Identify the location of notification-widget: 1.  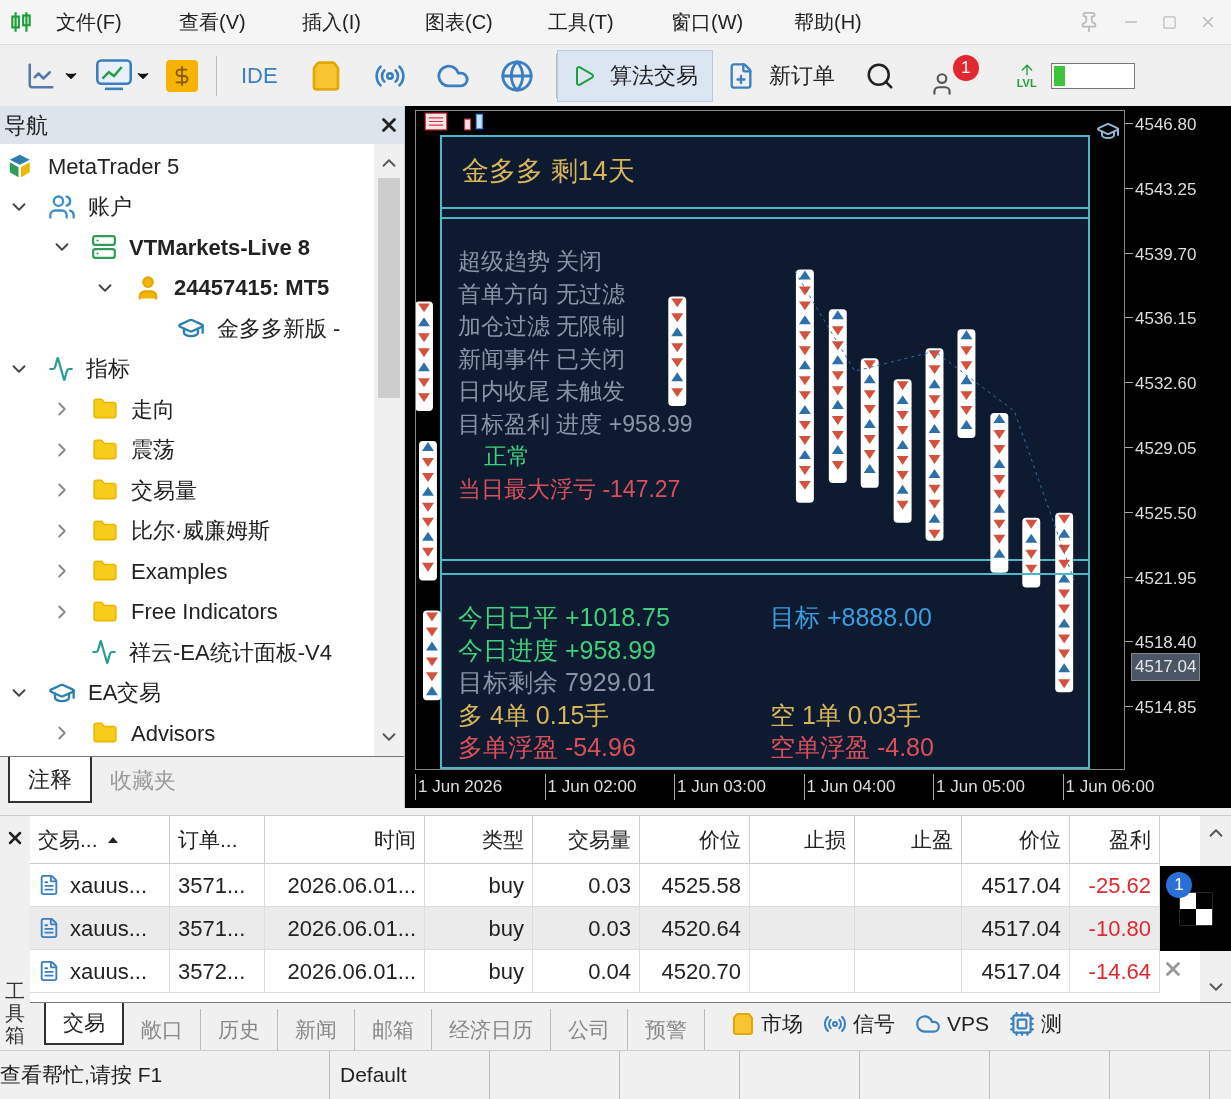
(1195, 908).